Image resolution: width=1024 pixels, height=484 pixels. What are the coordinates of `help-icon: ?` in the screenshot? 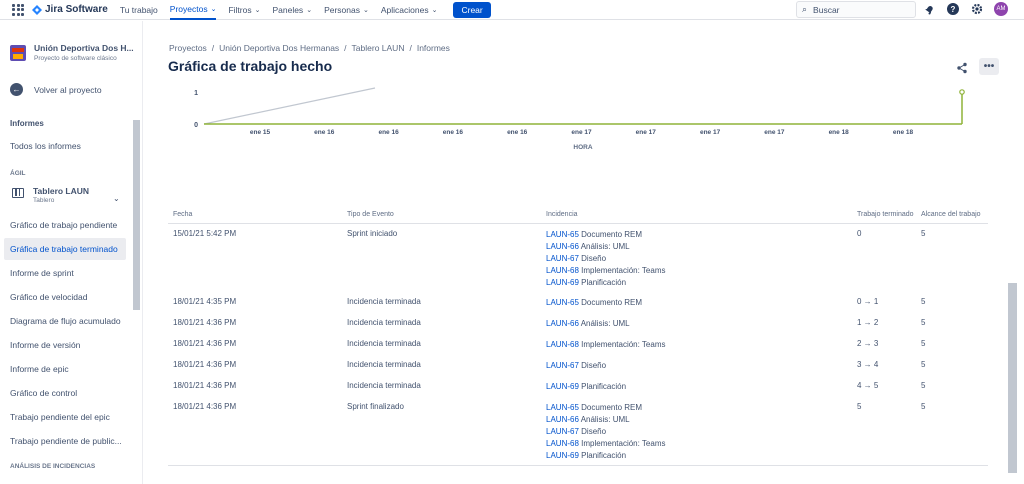 It's located at (953, 9).